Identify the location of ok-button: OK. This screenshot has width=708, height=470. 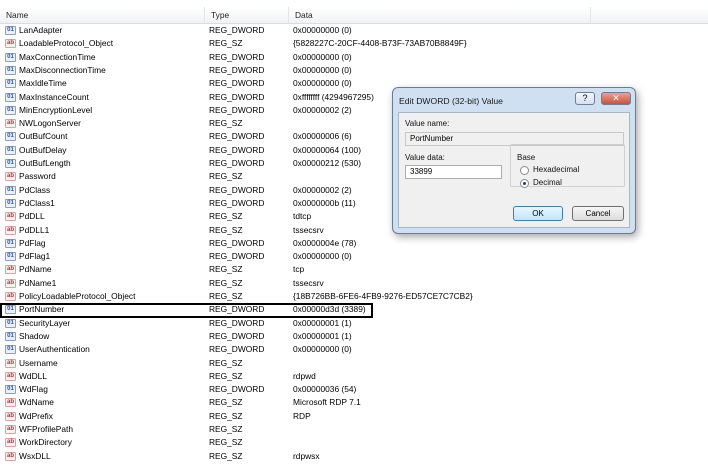
(538, 213).